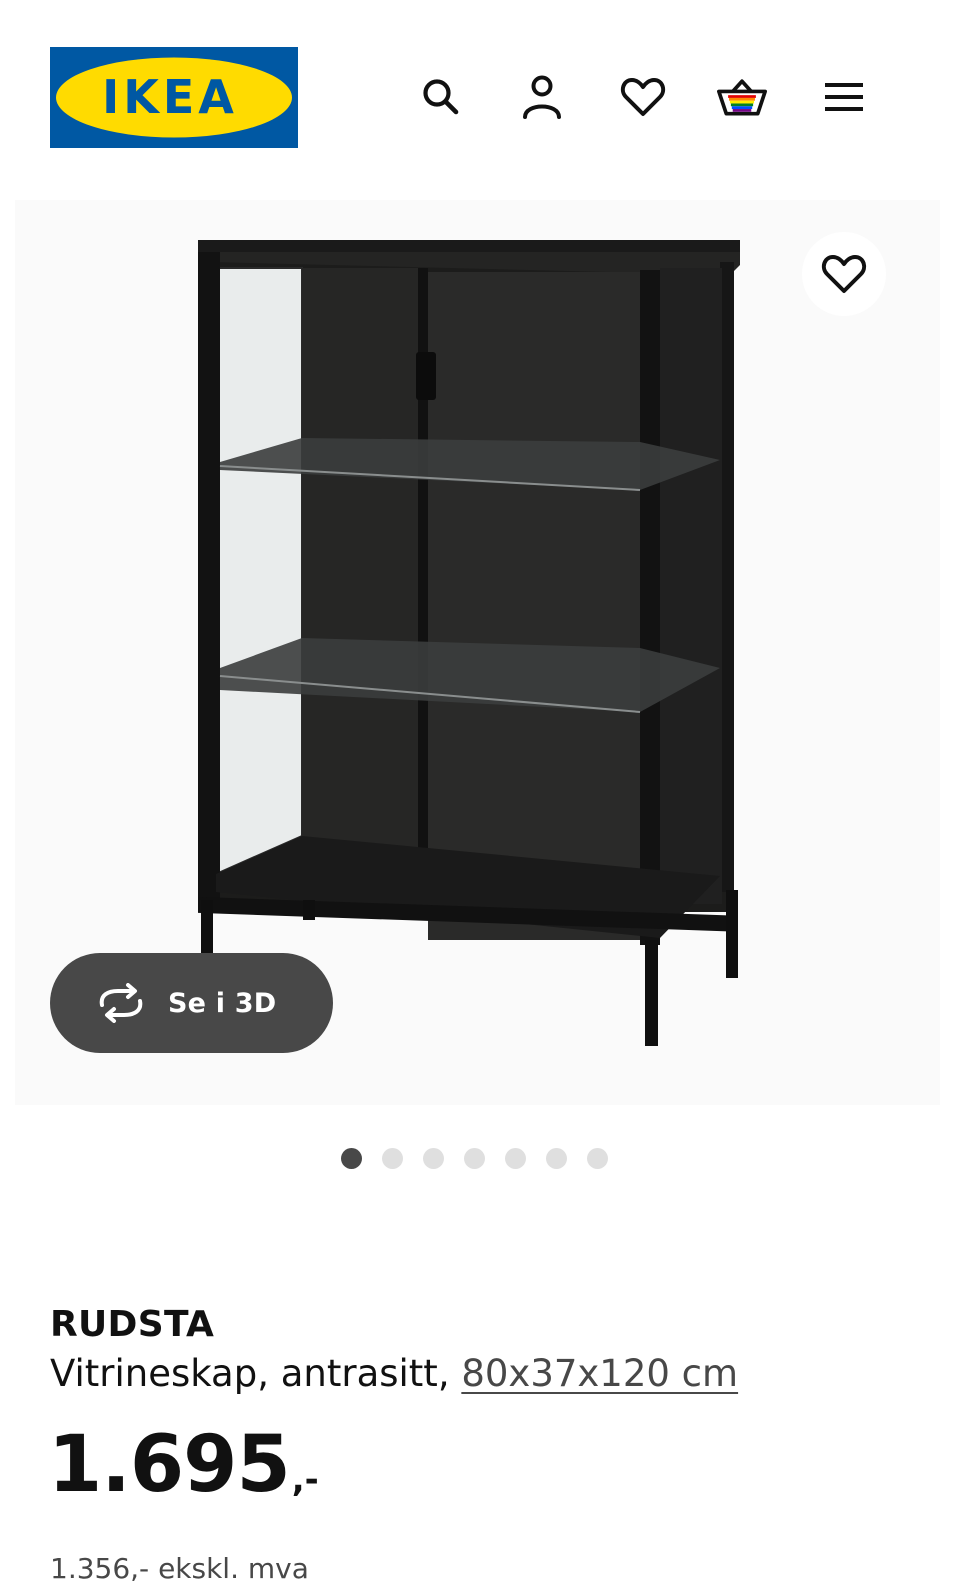 The width and height of the screenshot is (960, 1593). I want to click on ikea-logo-graphic: IKEA, so click(174, 97).